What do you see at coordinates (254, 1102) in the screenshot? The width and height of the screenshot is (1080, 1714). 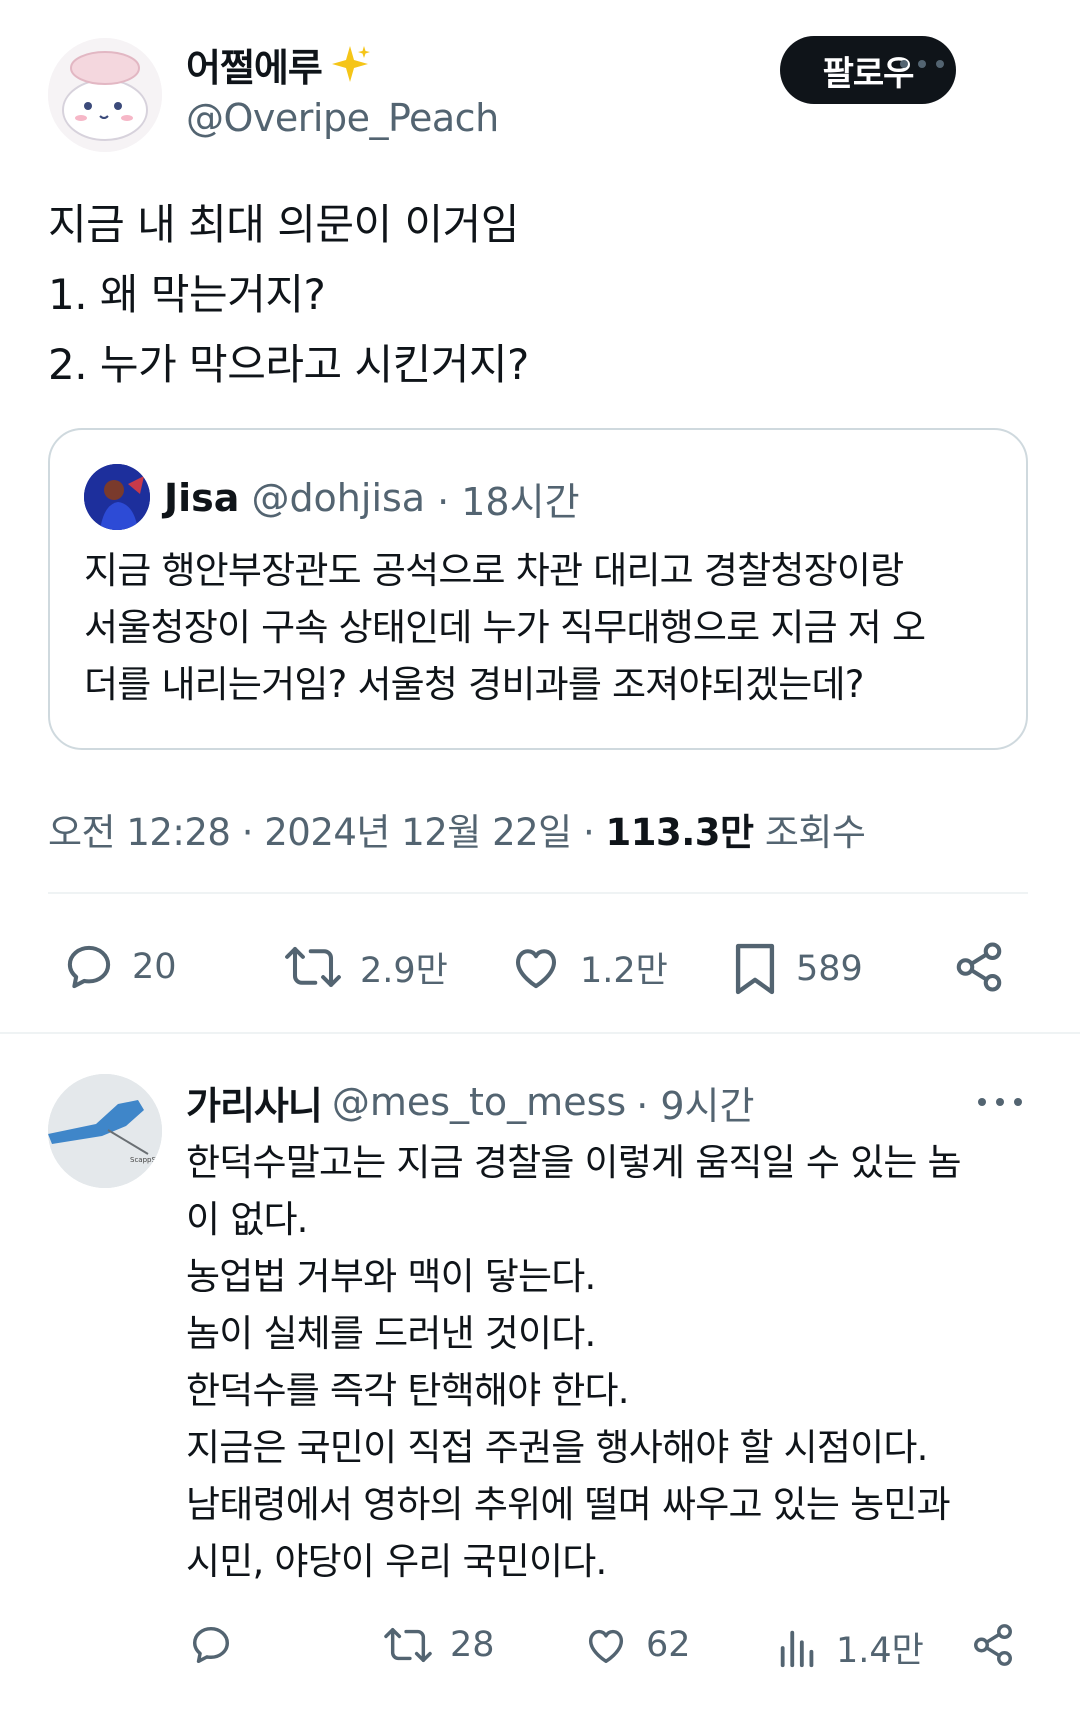 I see `reply-author-name: 가리사니` at bounding box center [254, 1102].